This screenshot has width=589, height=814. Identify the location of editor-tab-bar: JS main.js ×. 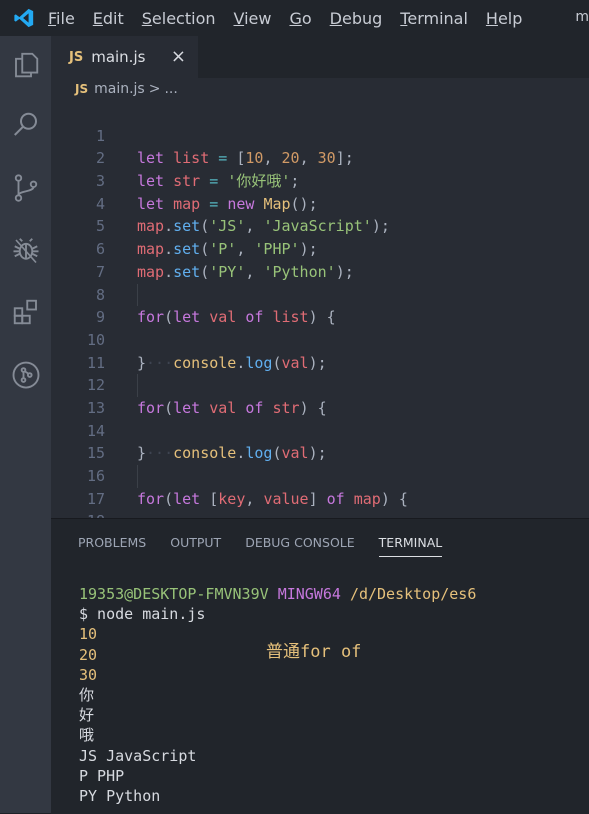
(320, 57).